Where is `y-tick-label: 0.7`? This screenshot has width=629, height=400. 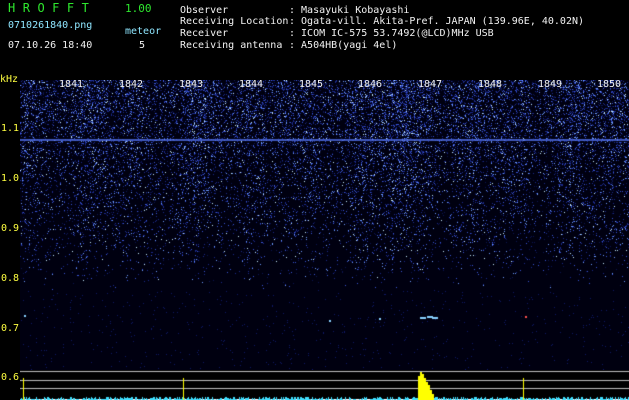 y-tick-label: 0.7 is located at coordinates (10, 328).